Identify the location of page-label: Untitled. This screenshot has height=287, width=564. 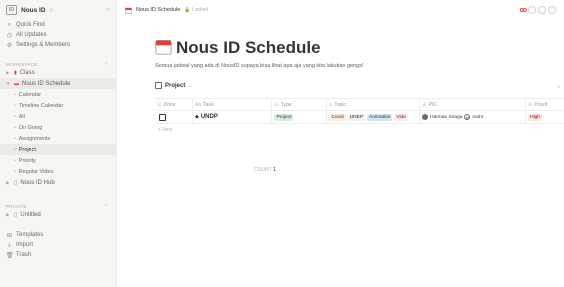
(30, 214).